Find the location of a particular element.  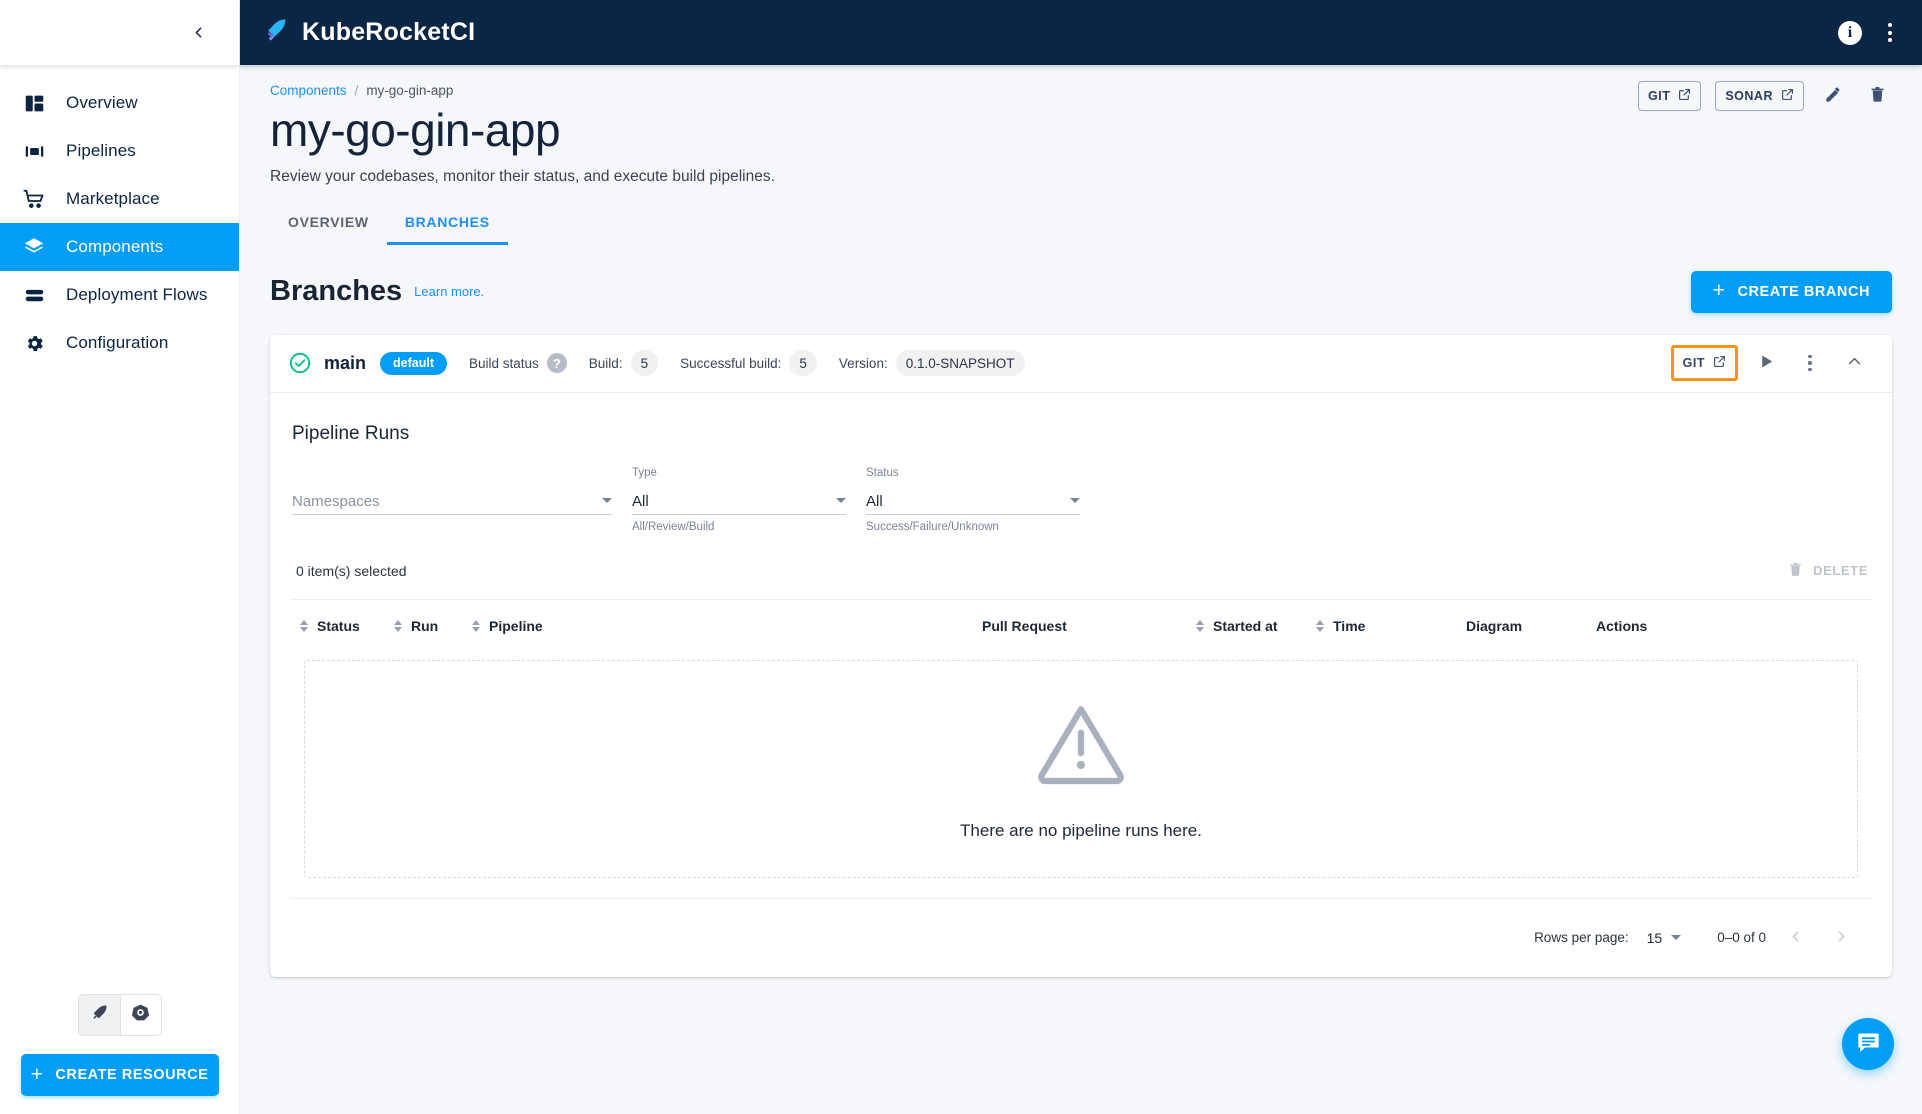

status-filter-label: Status is located at coordinates (882, 472).